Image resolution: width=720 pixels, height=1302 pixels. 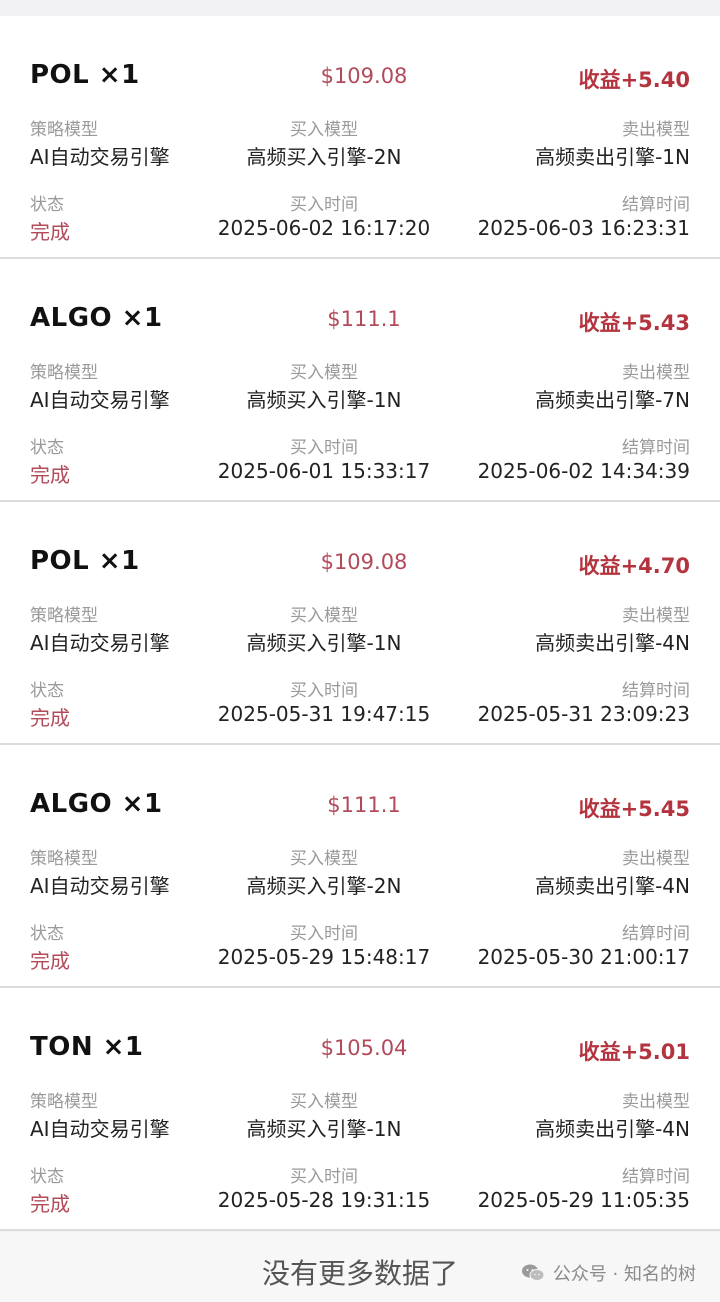 I want to click on trade-price: $105.04, so click(x=364, y=1048).